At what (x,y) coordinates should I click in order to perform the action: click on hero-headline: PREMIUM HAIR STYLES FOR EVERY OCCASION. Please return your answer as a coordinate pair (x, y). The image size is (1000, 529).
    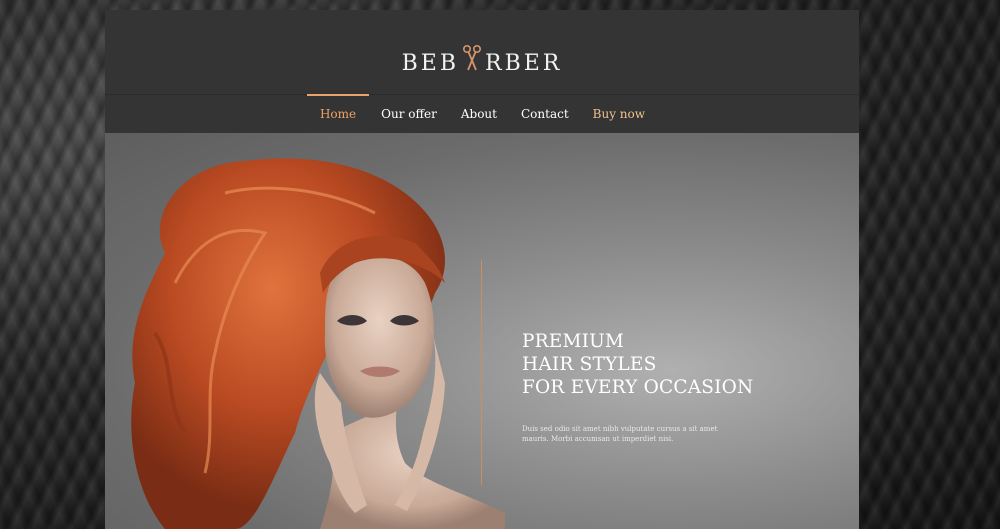
    Looking at the image, I should click on (637, 364).